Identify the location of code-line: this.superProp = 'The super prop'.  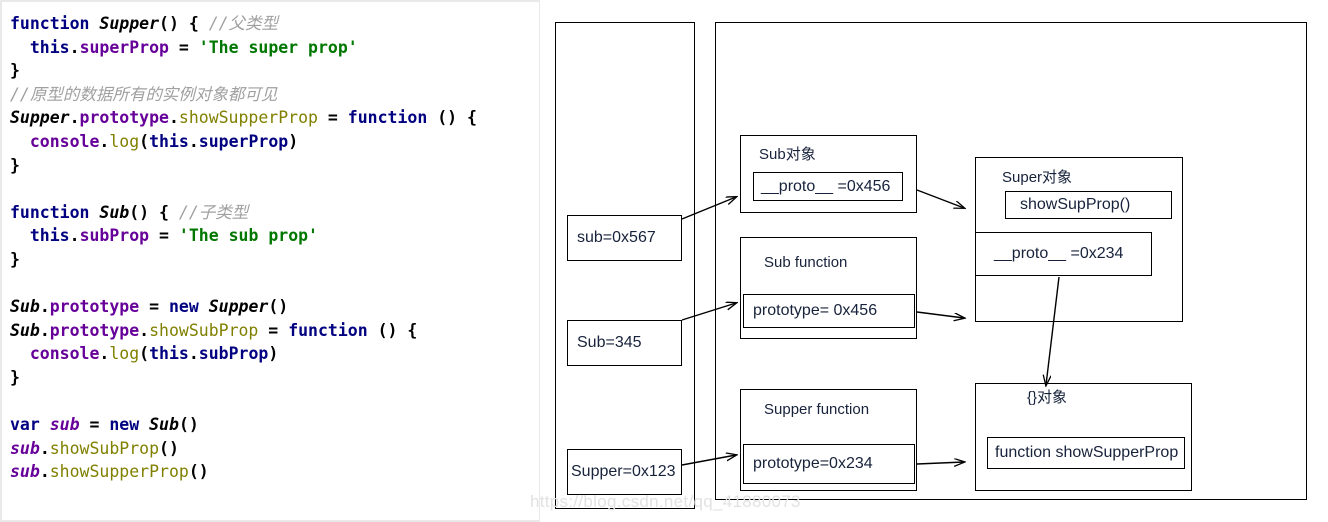
(243, 48).